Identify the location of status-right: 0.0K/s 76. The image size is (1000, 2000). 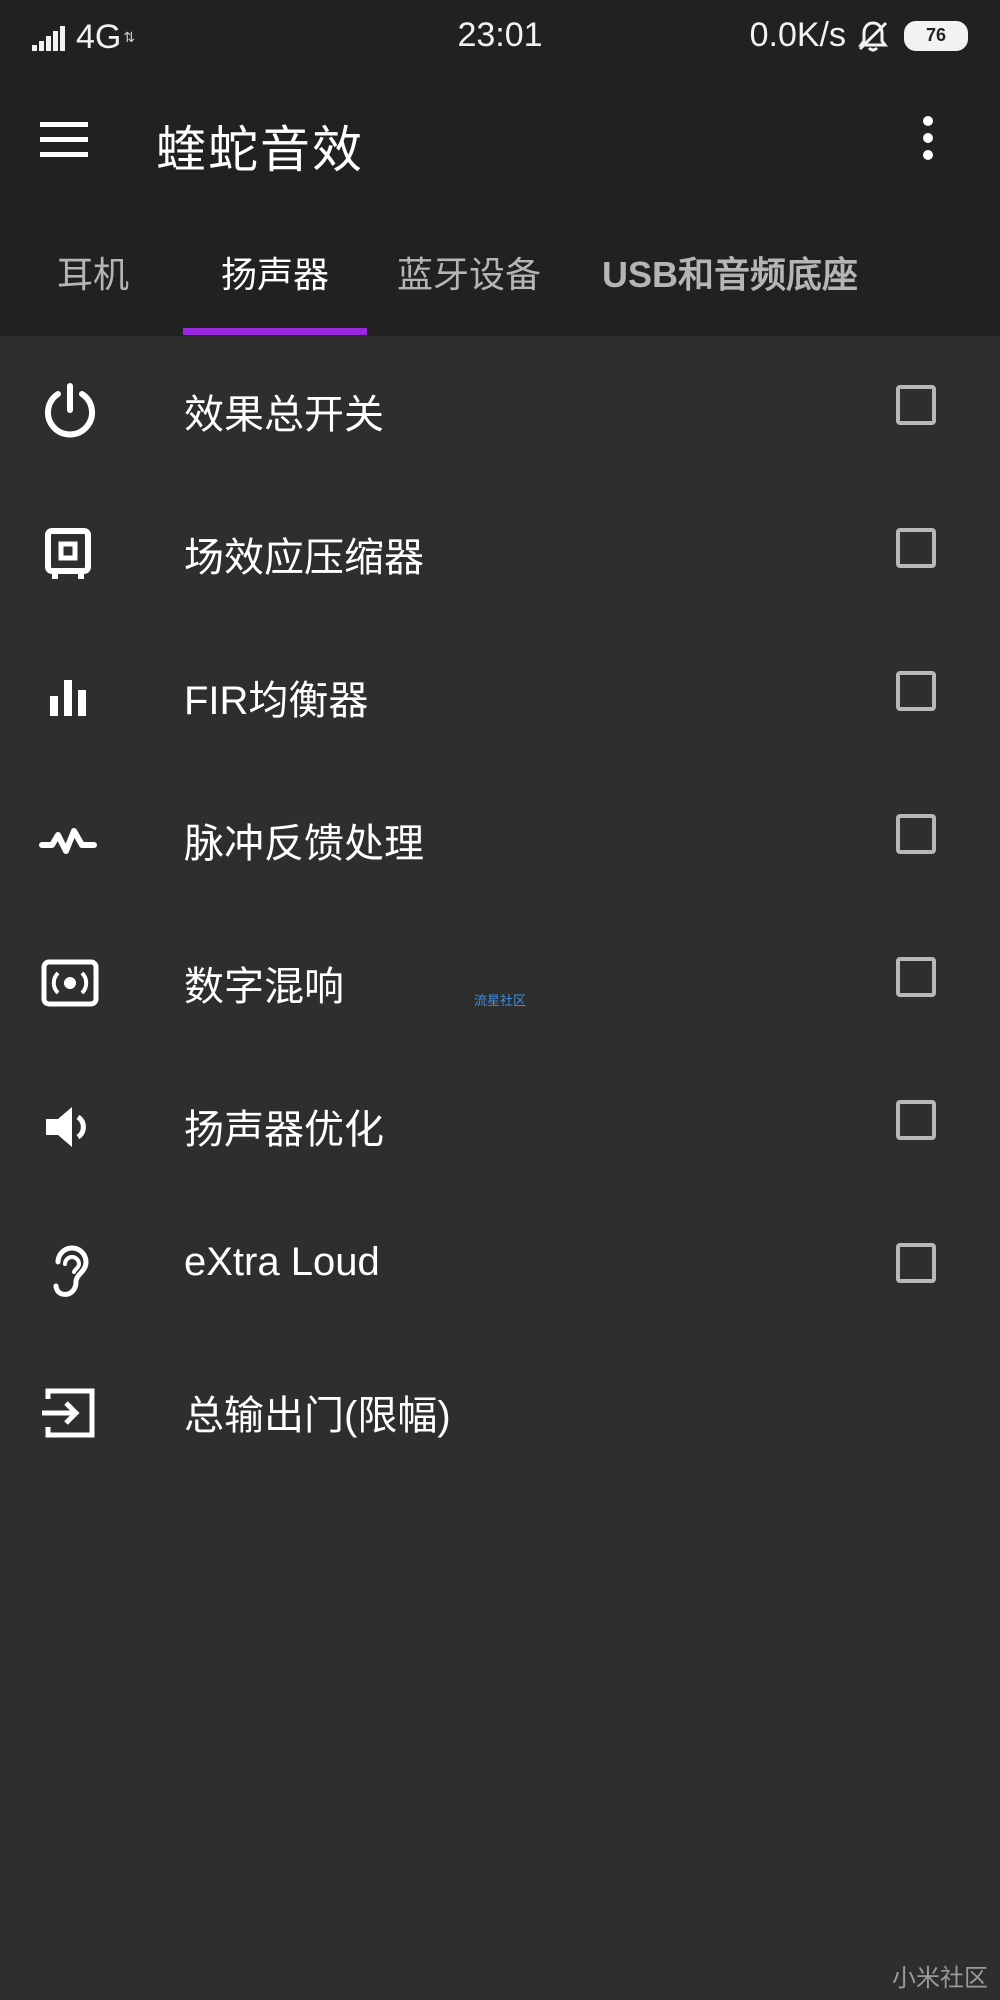
(859, 35).